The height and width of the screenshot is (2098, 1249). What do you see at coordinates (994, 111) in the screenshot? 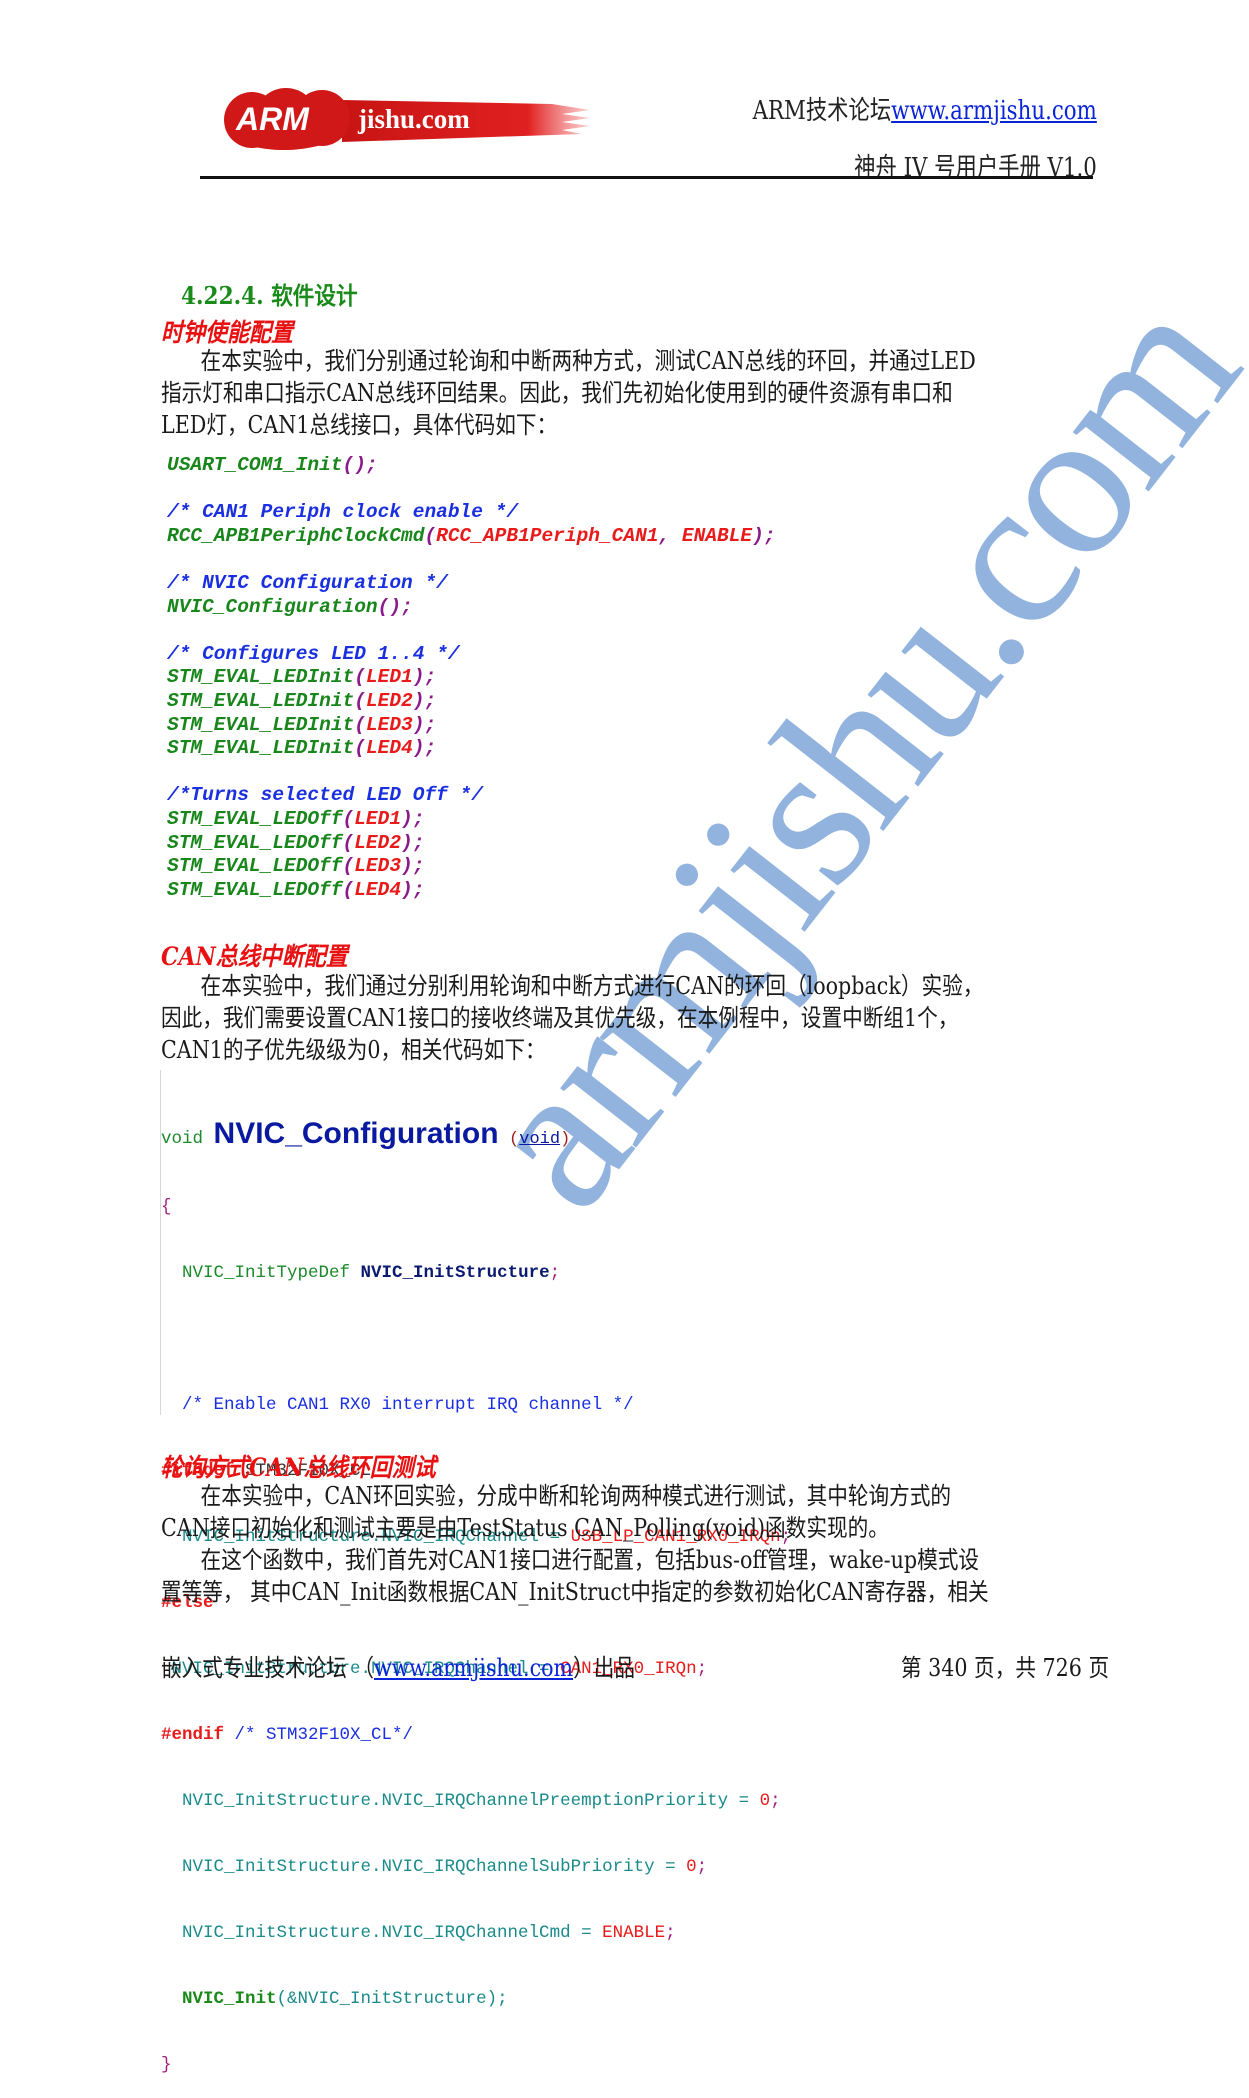
I see `forum-link: www.armjishu.com` at bounding box center [994, 111].